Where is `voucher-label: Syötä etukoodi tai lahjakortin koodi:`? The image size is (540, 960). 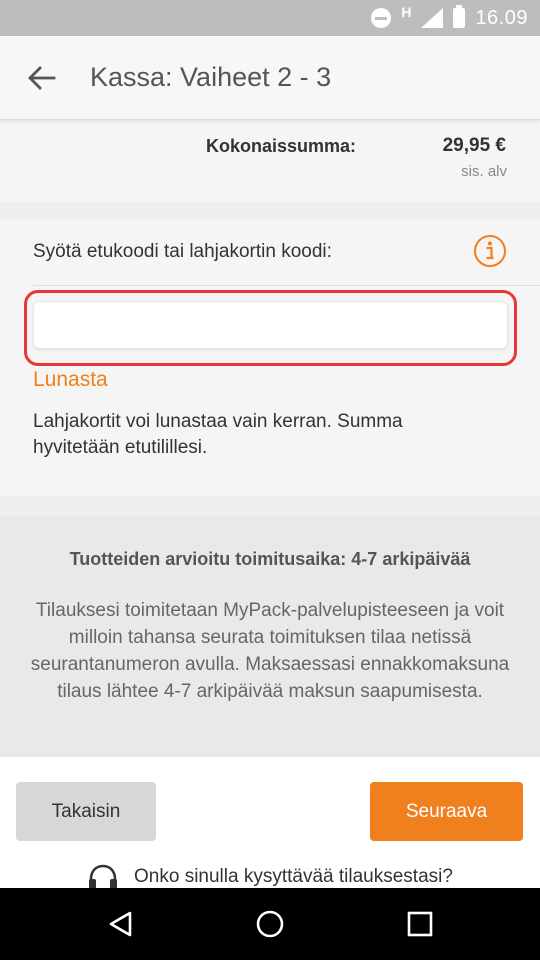 voucher-label: Syötä etukoodi tai lahjakortin koodi: is located at coordinates (182, 251).